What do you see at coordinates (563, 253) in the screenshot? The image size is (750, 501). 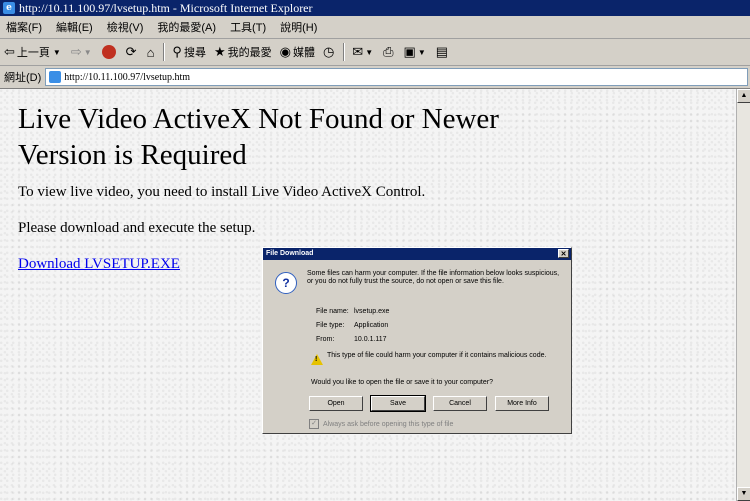 I see `close-icon: ✕` at bounding box center [563, 253].